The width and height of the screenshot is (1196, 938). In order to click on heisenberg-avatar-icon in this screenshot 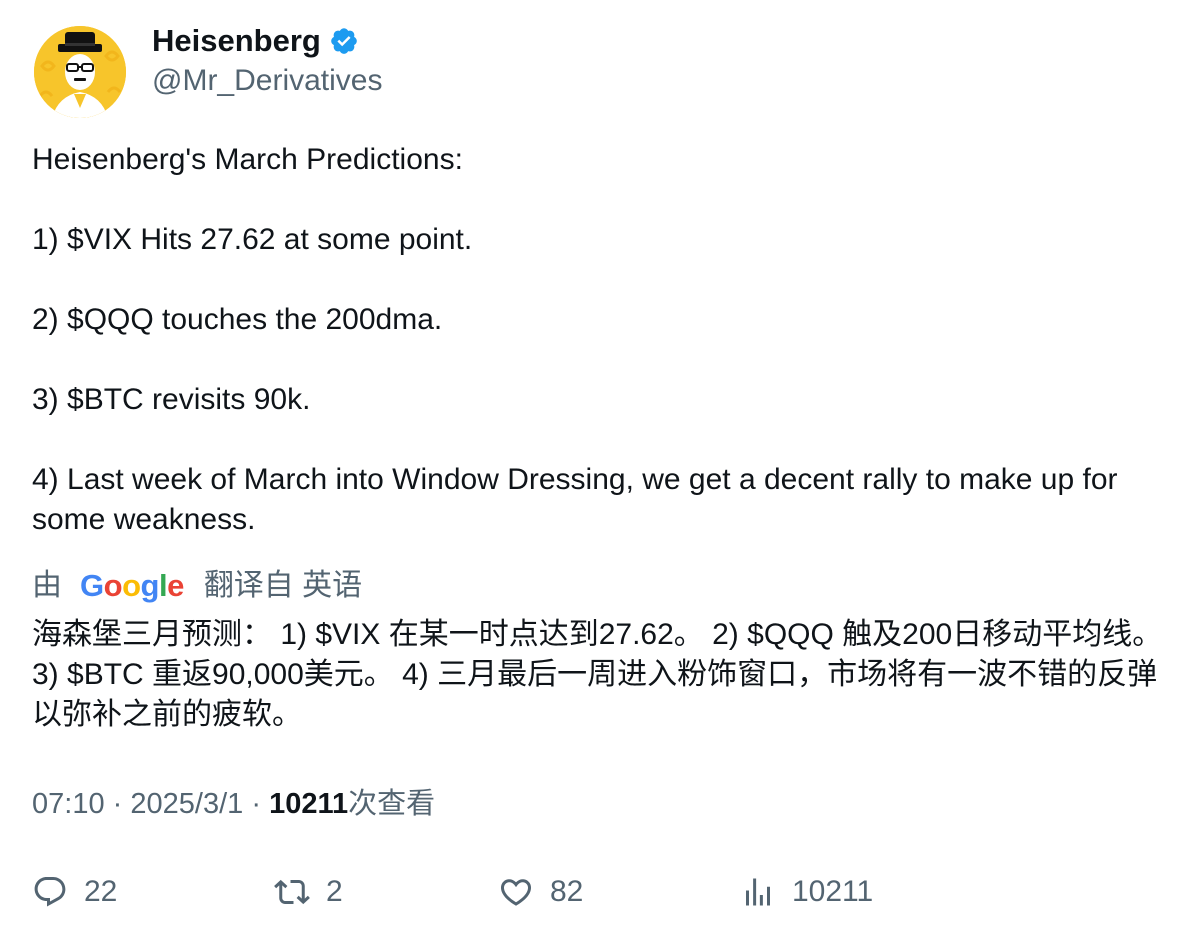, I will do `click(80, 72)`.